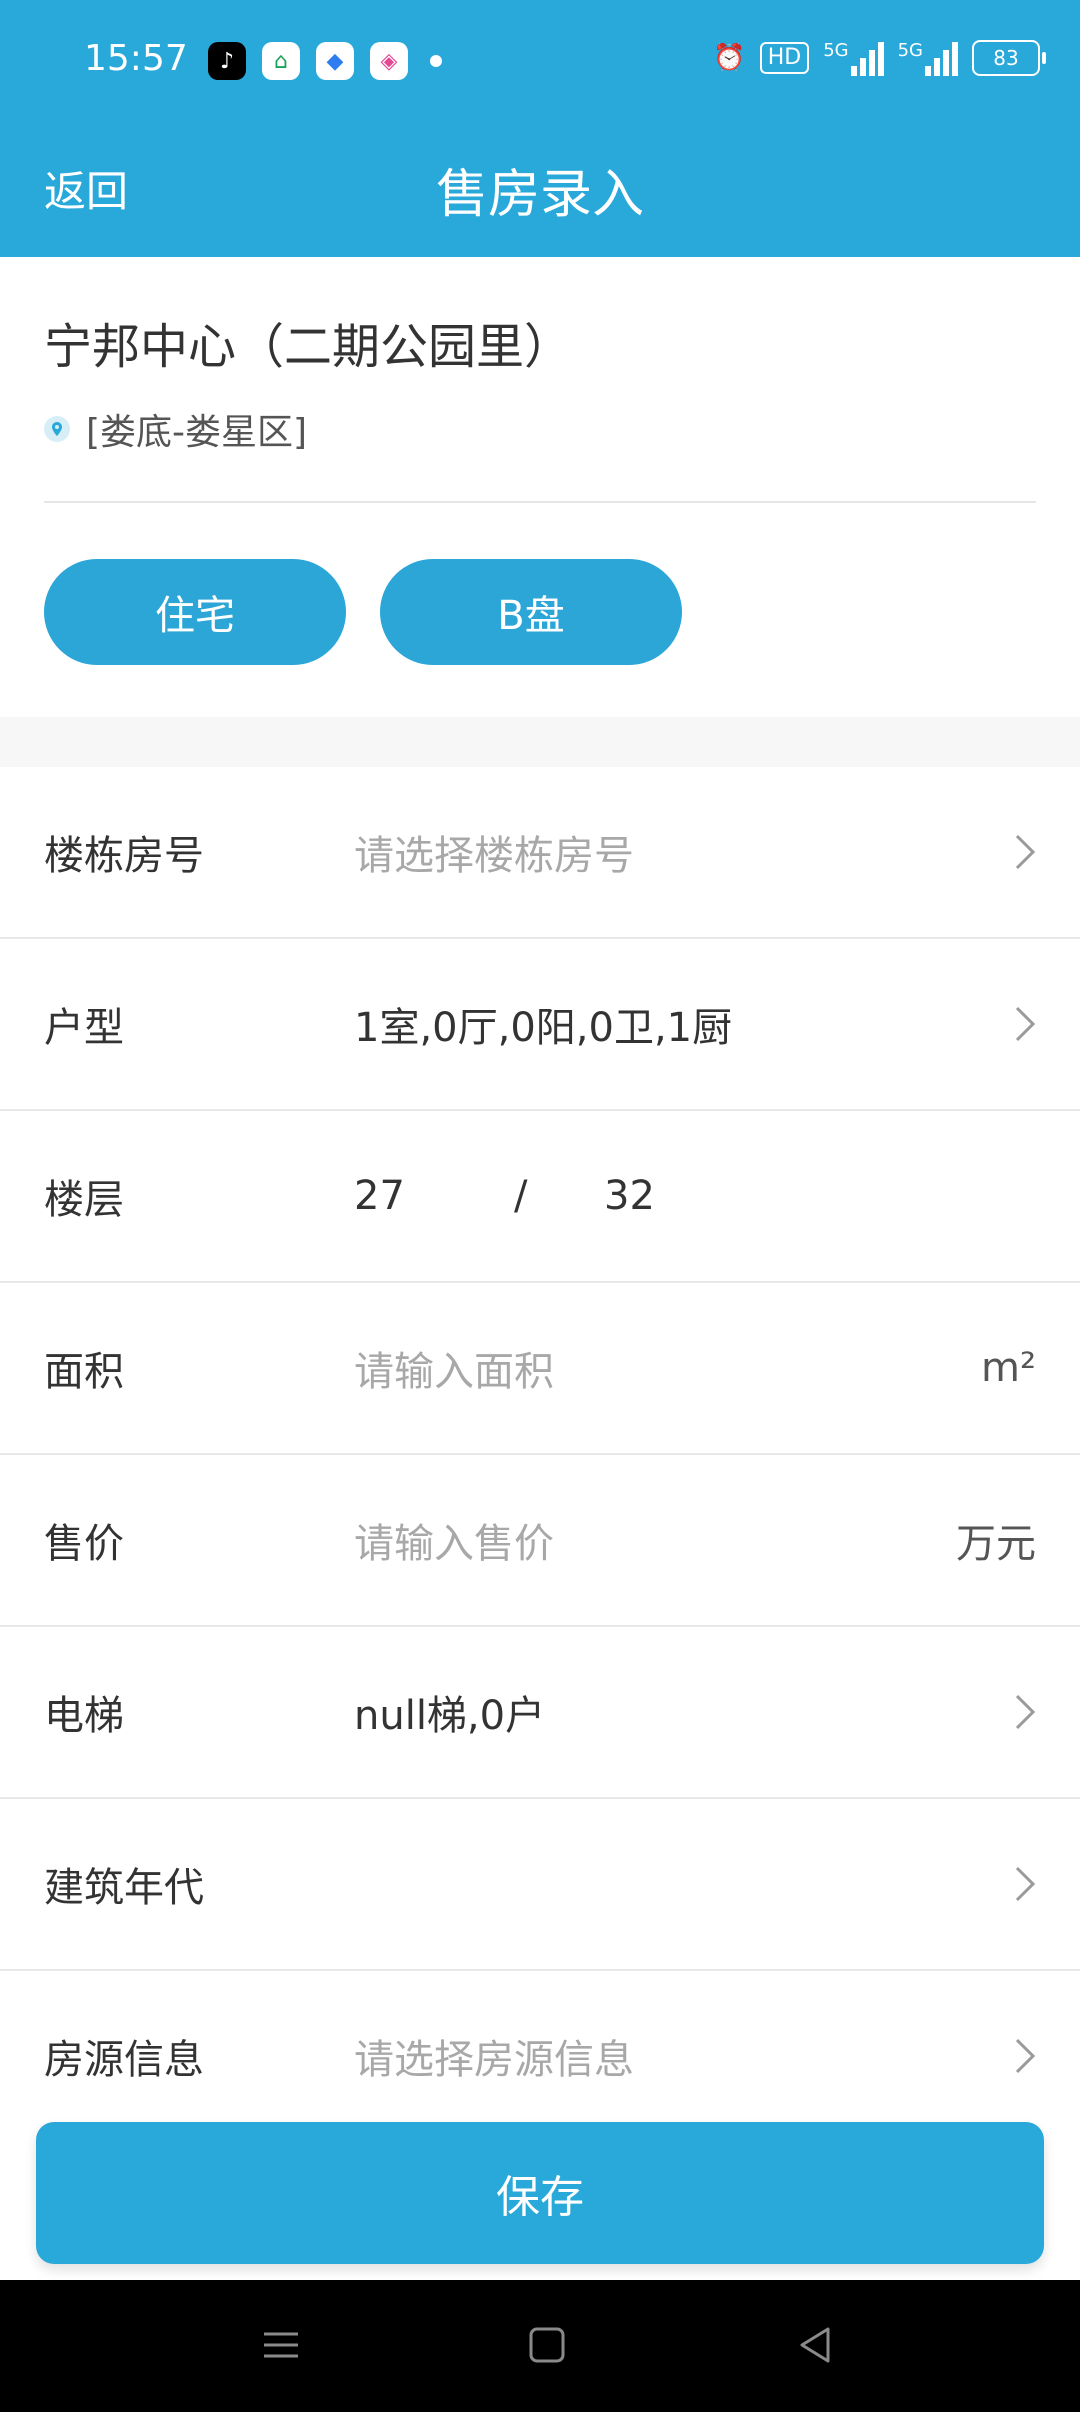 The height and width of the screenshot is (2412, 1080). Describe the element at coordinates (197, 432) in the screenshot. I see `location-text: [娄底-娄星区]` at that location.